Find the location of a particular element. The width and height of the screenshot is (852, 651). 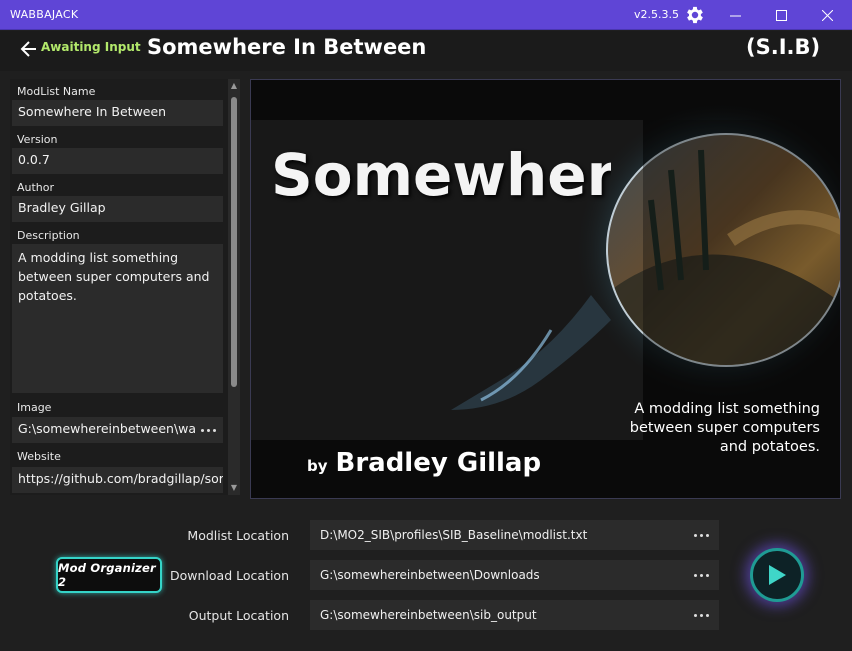

version-label: Version is located at coordinates (37, 139).